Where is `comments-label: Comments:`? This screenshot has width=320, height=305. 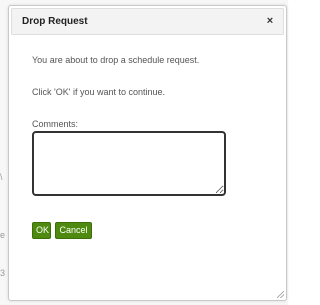 comments-label: Comments: is located at coordinates (55, 124).